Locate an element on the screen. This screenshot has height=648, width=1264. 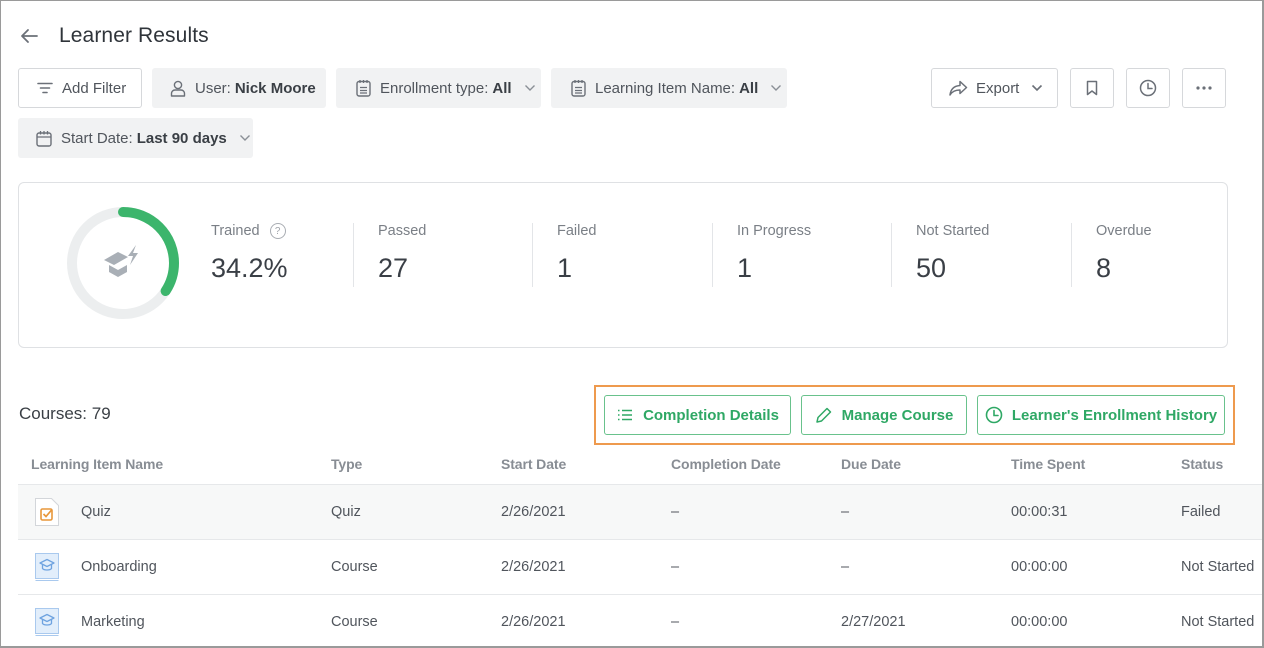
bookmark-button is located at coordinates (1092, 88).